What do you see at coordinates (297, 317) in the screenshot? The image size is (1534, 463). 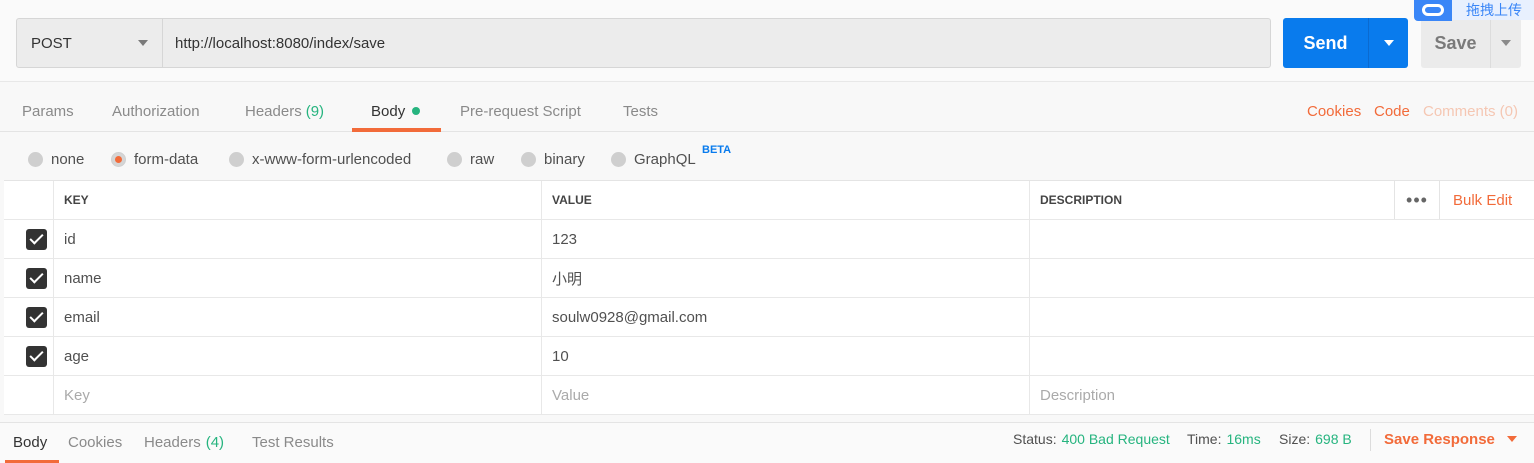 I see `key-cell: email` at bounding box center [297, 317].